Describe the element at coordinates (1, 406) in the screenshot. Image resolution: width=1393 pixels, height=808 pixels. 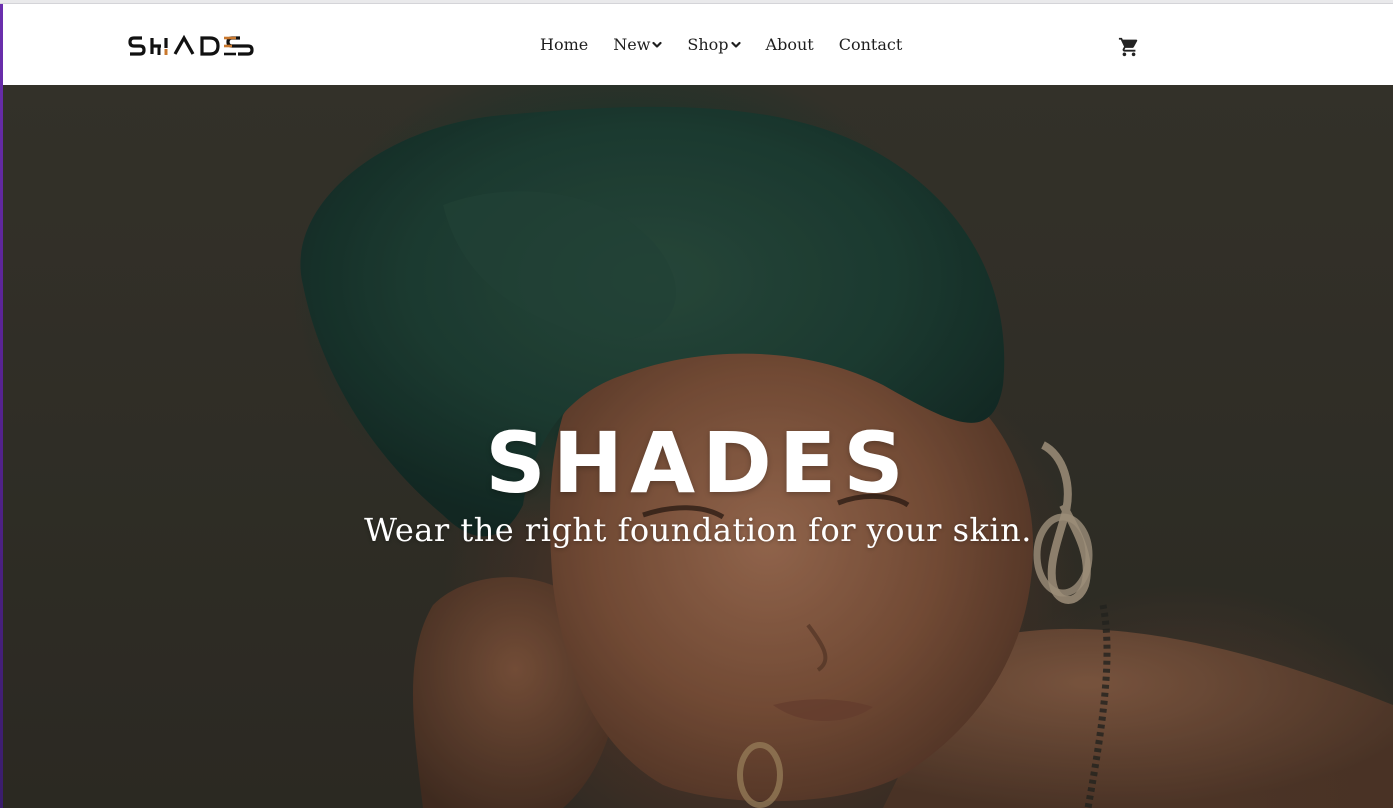
I see `left-edge-accent` at that location.